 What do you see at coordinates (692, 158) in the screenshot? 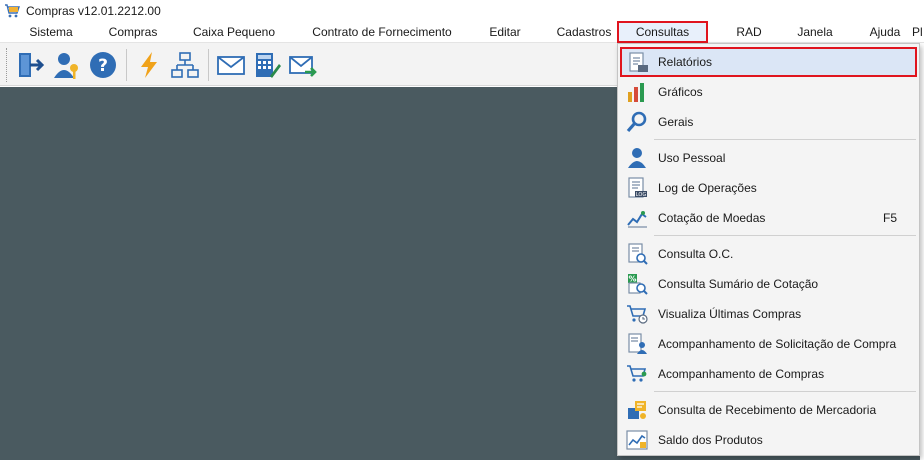
I see `menu-item-label: Uso Pessoal` at bounding box center [692, 158].